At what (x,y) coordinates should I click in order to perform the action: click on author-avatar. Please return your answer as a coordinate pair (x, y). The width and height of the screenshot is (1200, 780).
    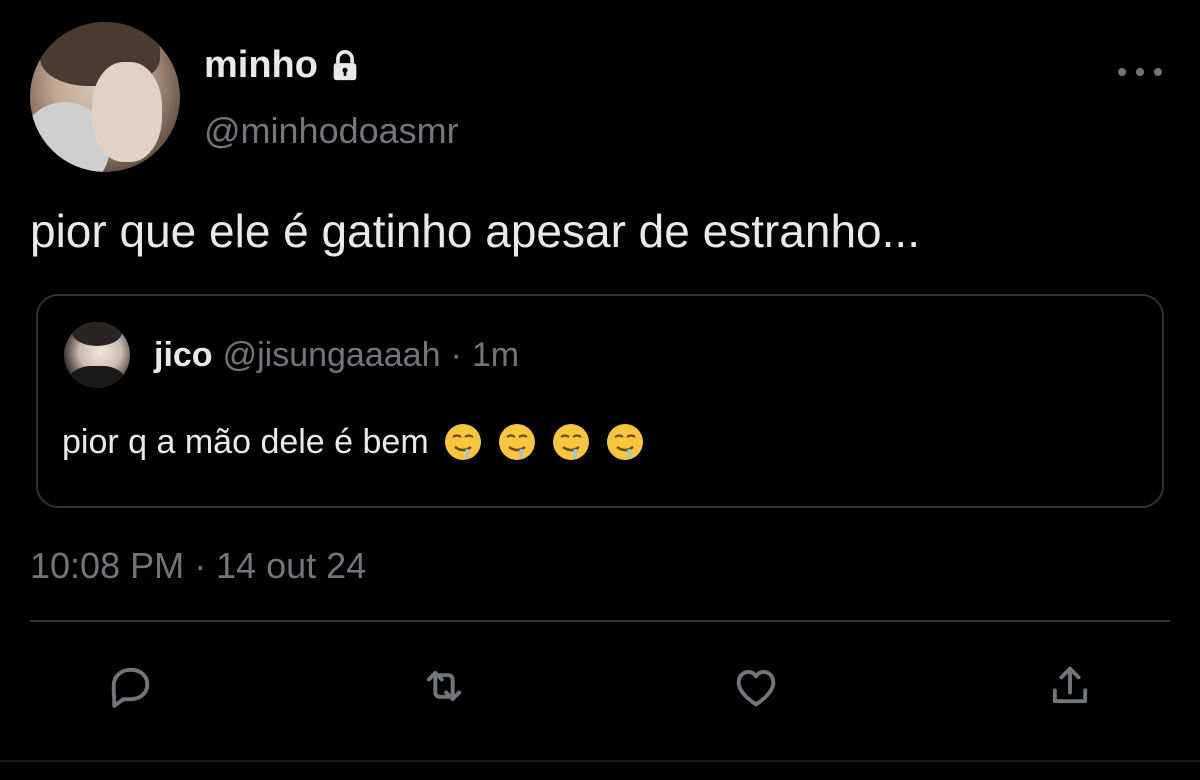
    Looking at the image, I should click on (105, 97).